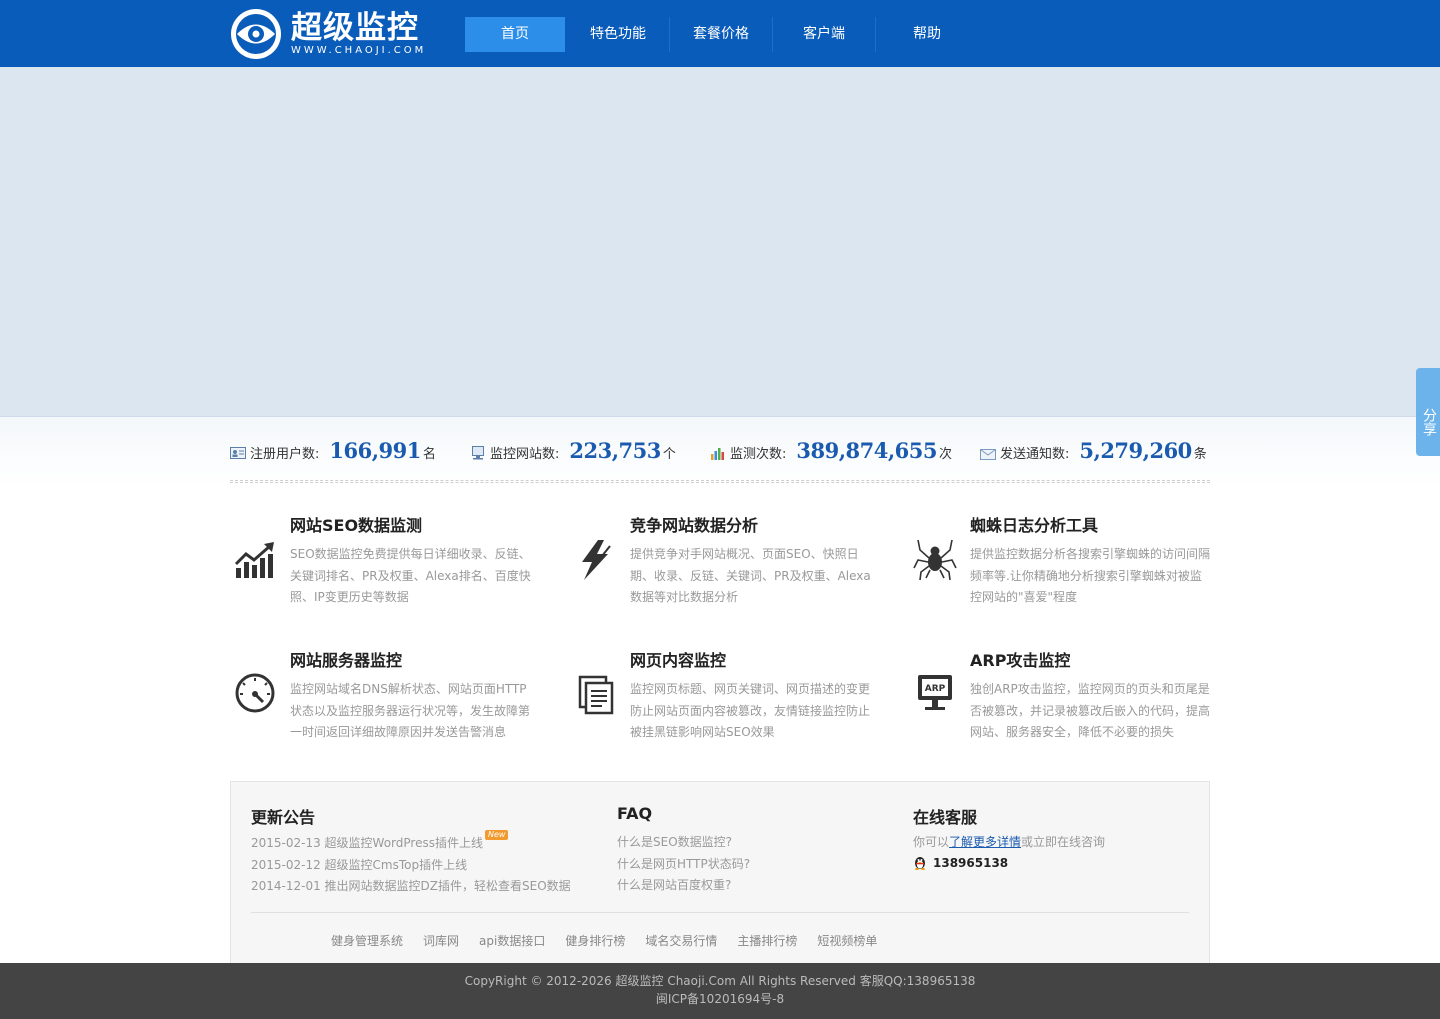 This screenshot has width=1440, height=1019. Describe the element at coordinates (356, 525) in the screenshot. I see `feature-title: 网站SEO数据监测` at that location.